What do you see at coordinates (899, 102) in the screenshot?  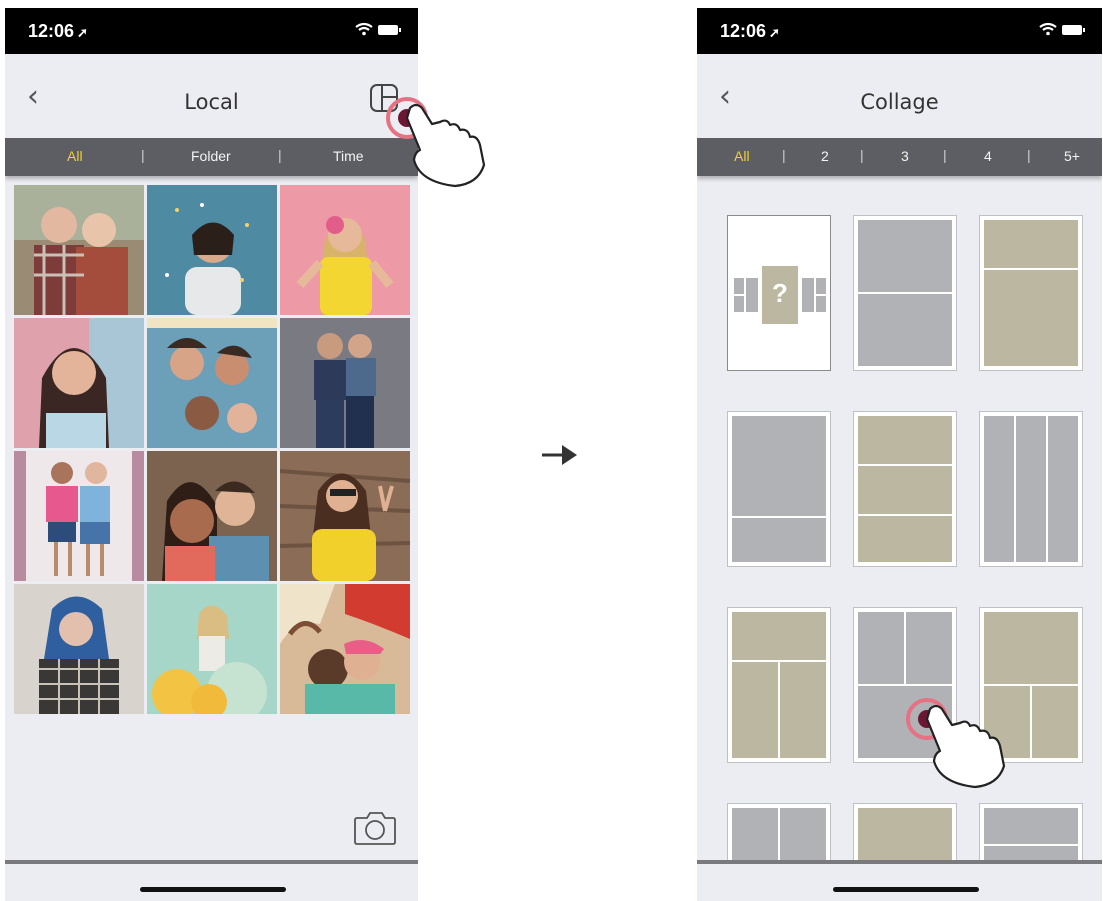 I see `page-title: Collage` at bounding box center [899, 102].